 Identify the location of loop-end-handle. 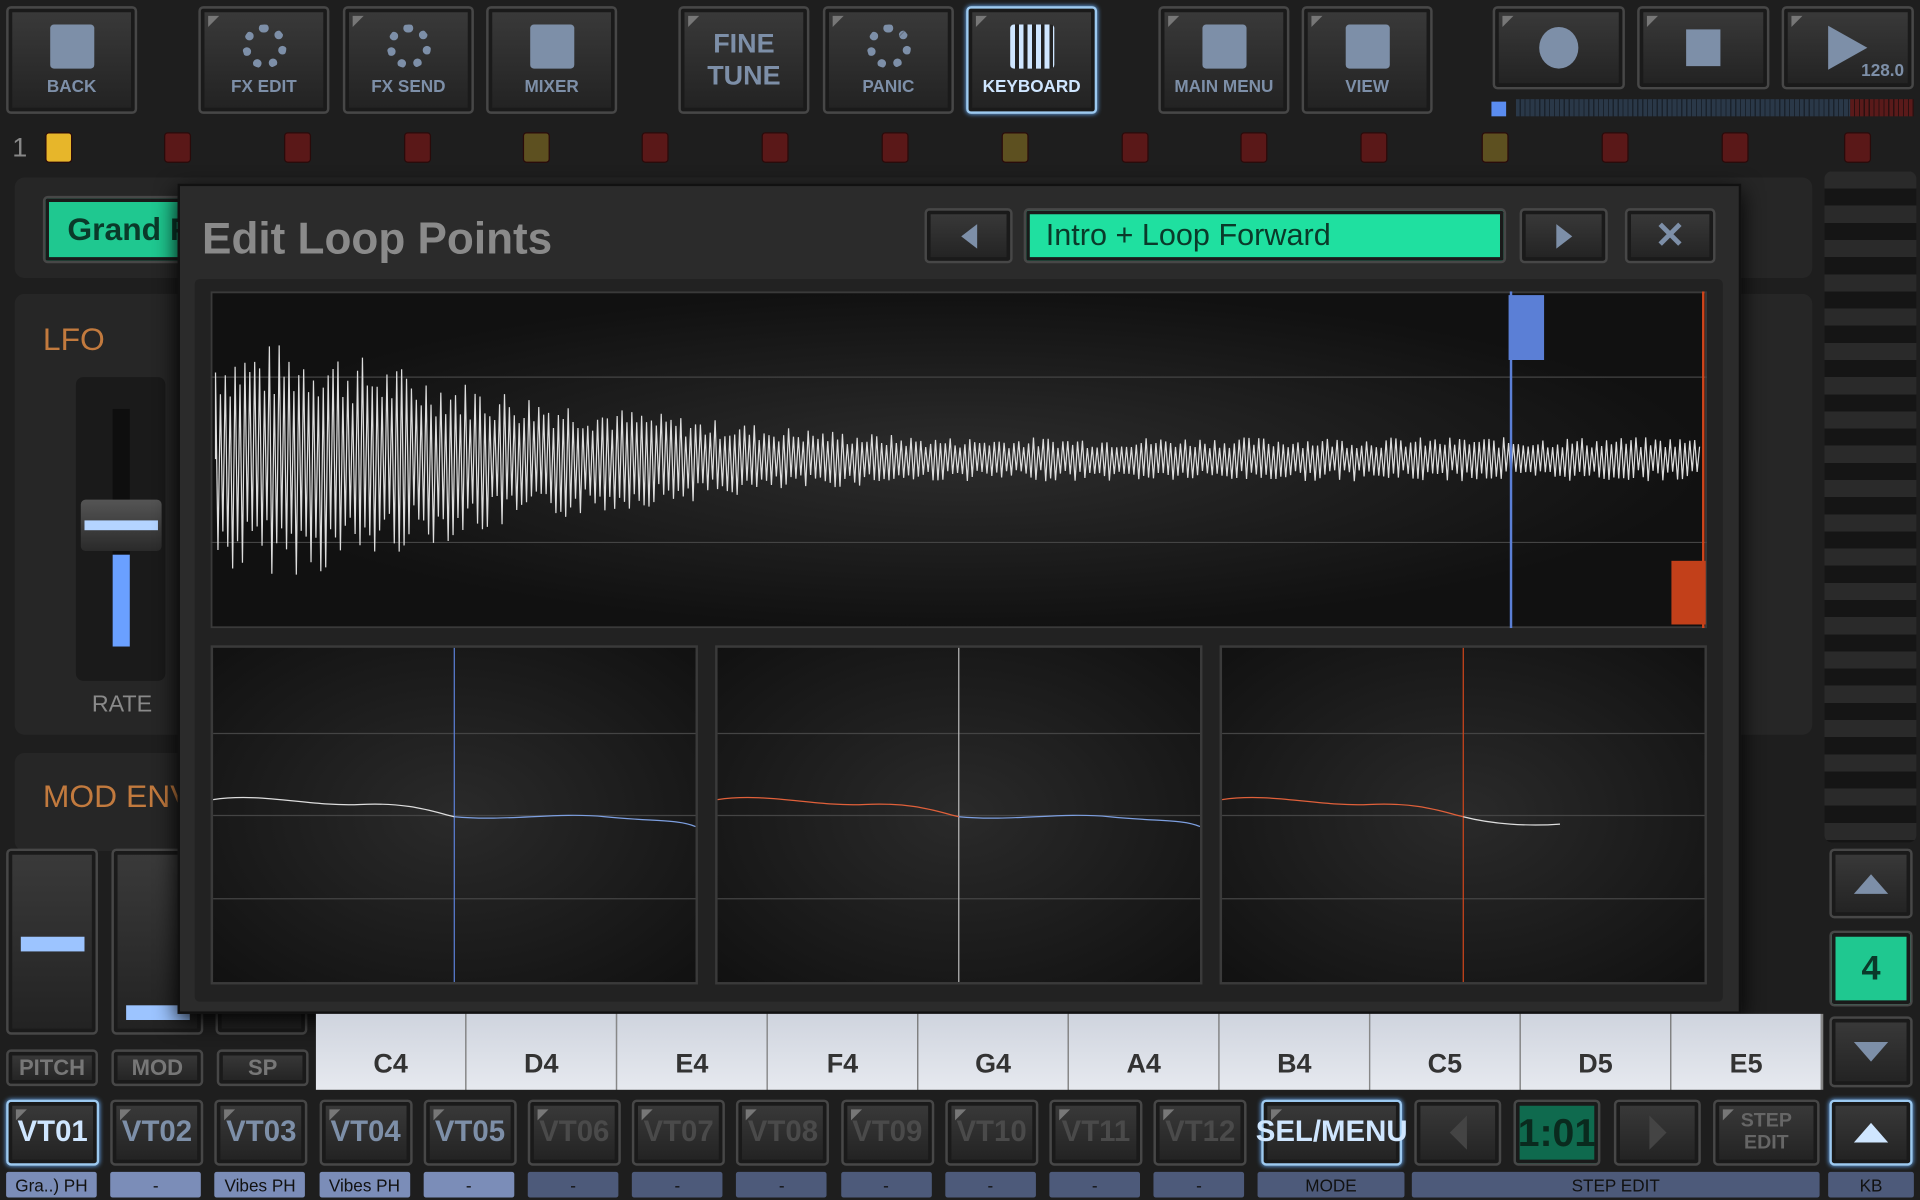
(1688, 592).